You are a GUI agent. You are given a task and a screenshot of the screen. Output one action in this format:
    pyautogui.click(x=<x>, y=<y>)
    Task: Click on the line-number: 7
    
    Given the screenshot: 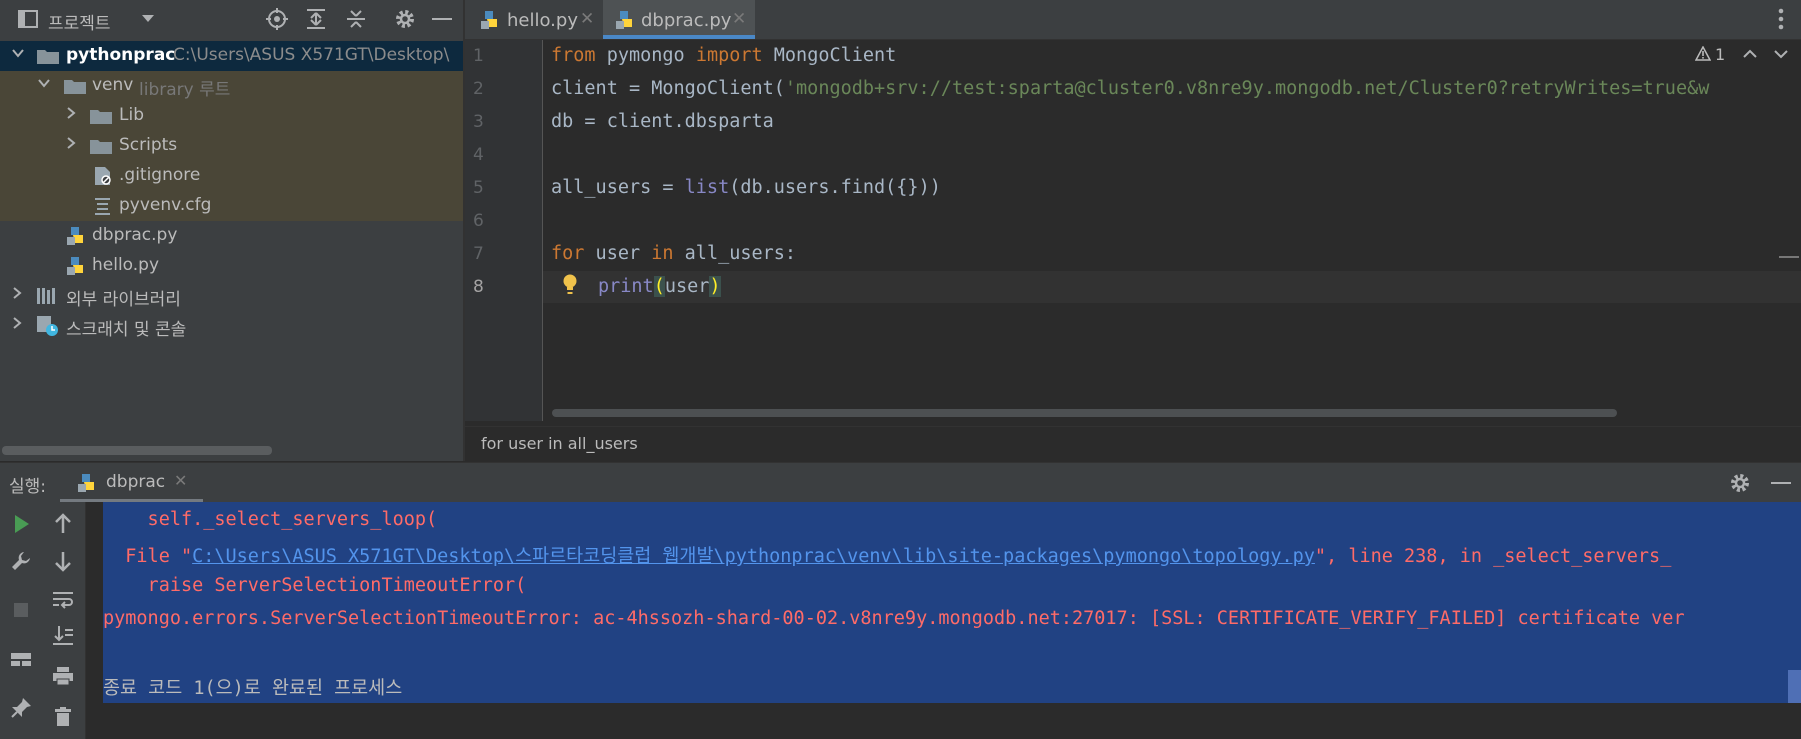 What is the action you would take?
    pyautogui.click(x=478, y=254)
    